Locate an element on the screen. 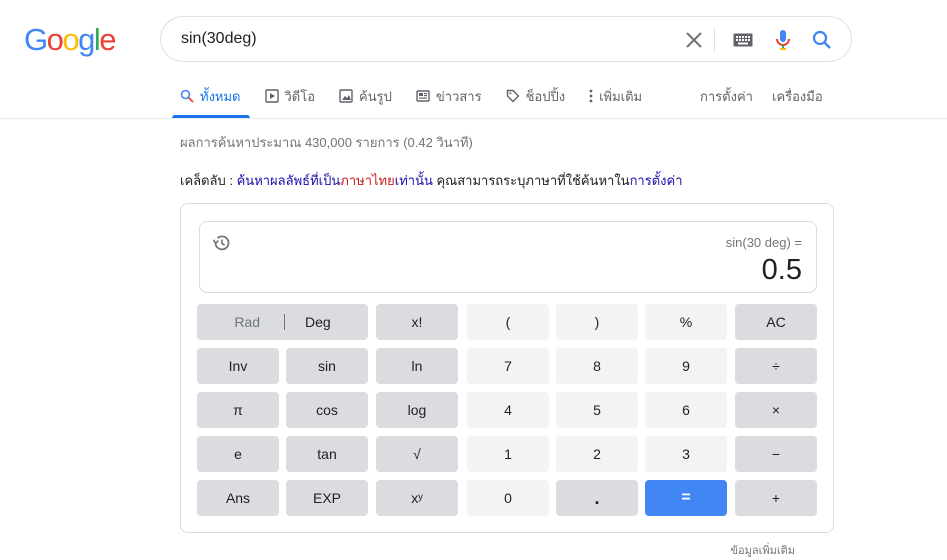  tab-label: ค้นรูป is located at coordinates (375, 96).